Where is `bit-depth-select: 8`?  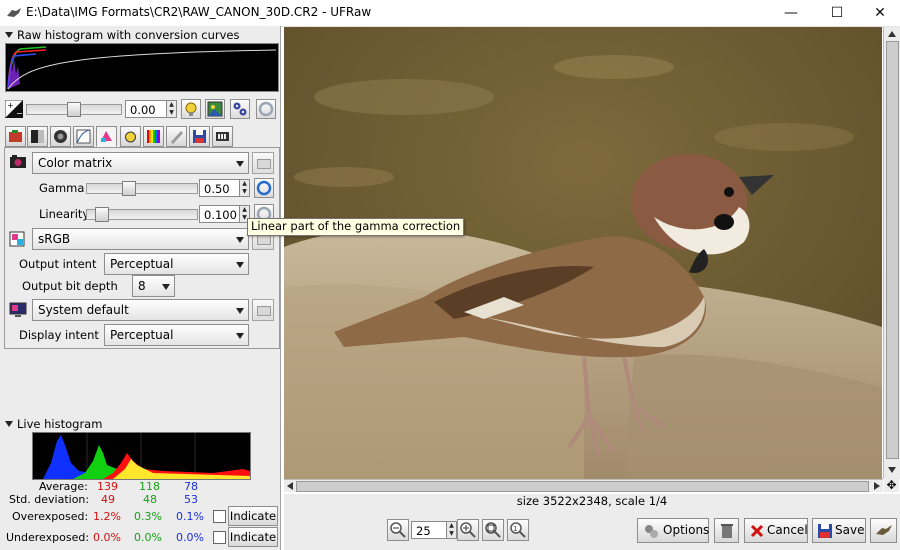
bit-depth-select: 8 is located at coordinates (153, 286).